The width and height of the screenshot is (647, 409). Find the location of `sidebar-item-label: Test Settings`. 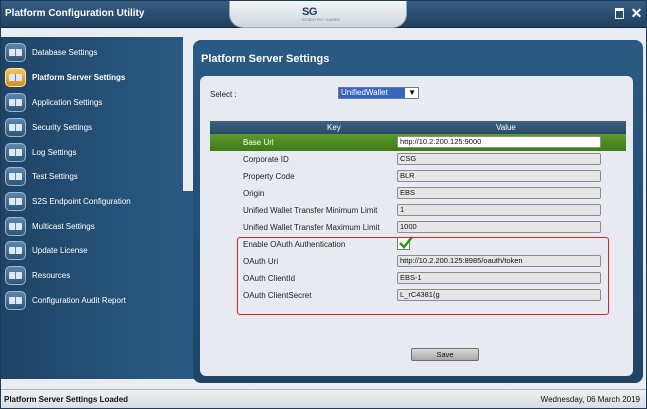

sidebar-item-label: Test Settings is located at coordinates (55, 176).